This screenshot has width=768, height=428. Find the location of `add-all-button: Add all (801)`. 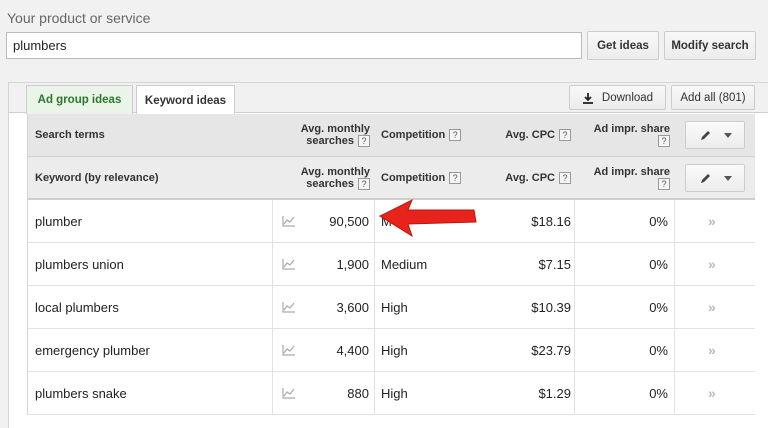

add-all-button: Add all (801) is located at coordinates (713, 97).